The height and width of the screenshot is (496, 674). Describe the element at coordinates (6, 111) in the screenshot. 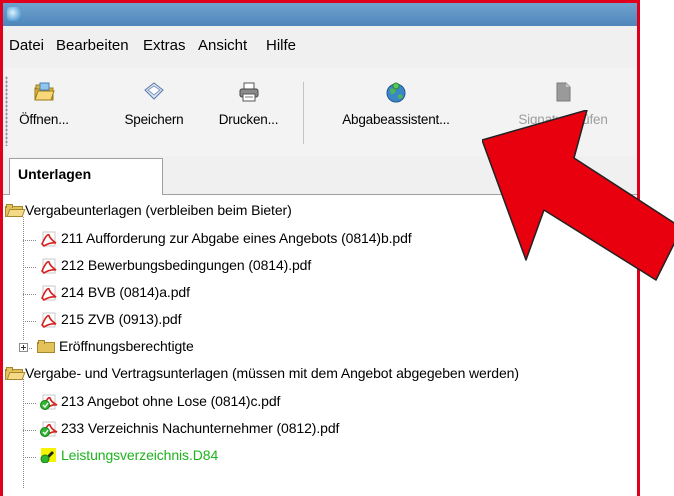

I see `toolbar-grip` at that location.